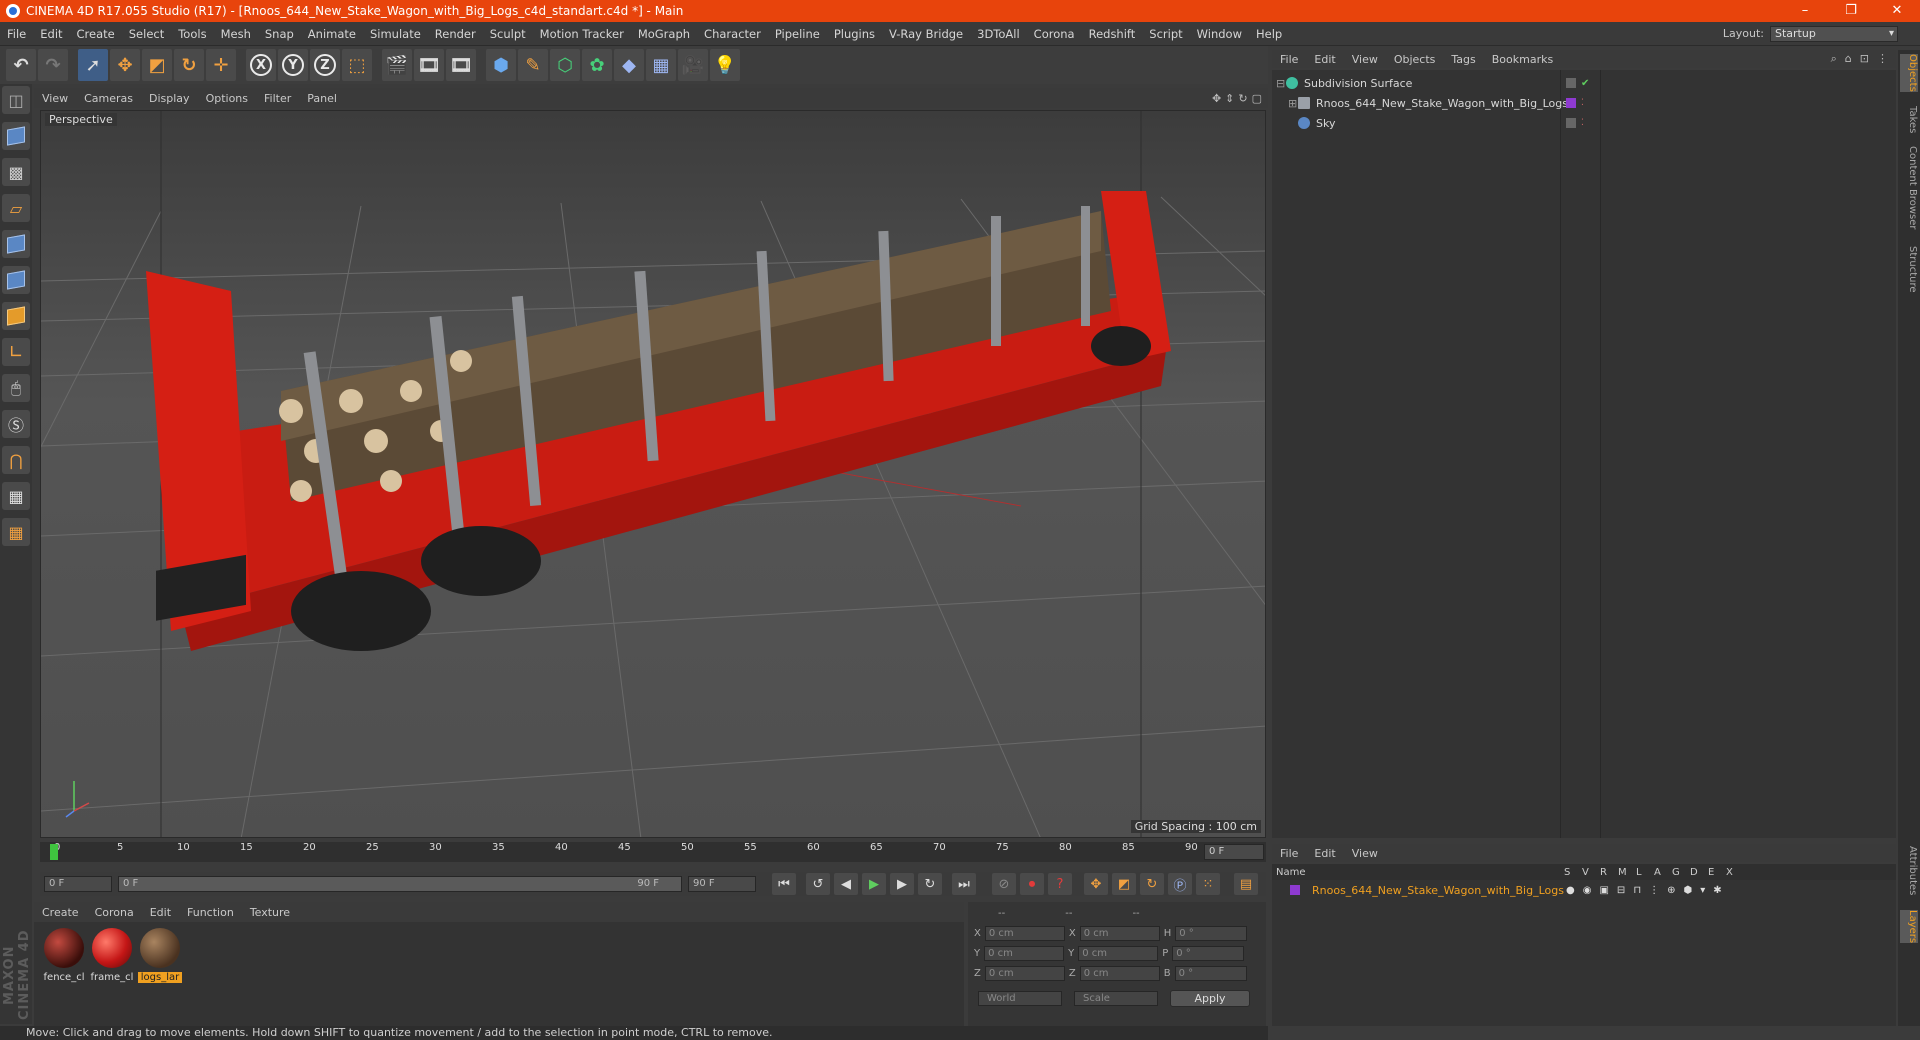 The image size is (1920, 1040). What do you see at coordinates (1587, 890) in the screenshot?
I see `view-eye-icon: ◉` at bounding box center [1587, 890].